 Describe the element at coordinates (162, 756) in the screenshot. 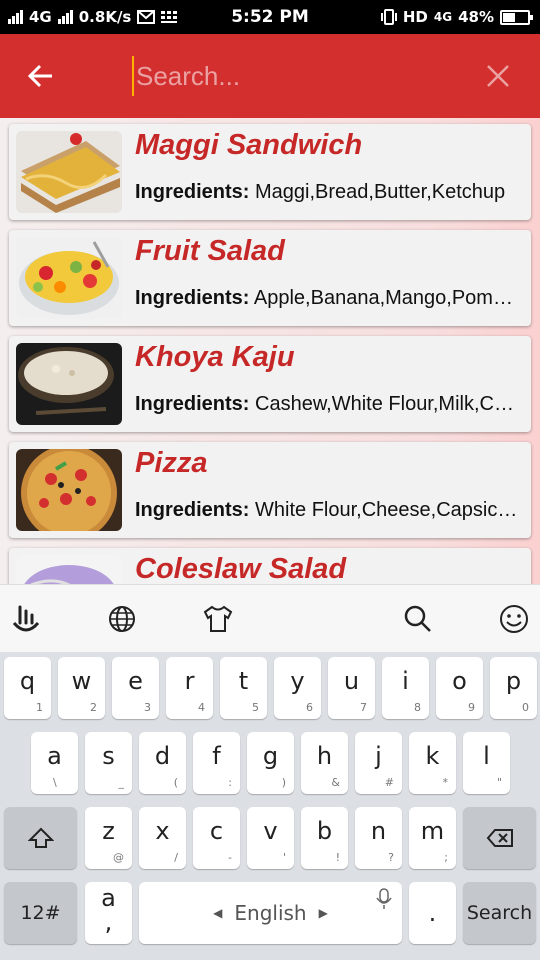

I see `key-main: d` at that location.